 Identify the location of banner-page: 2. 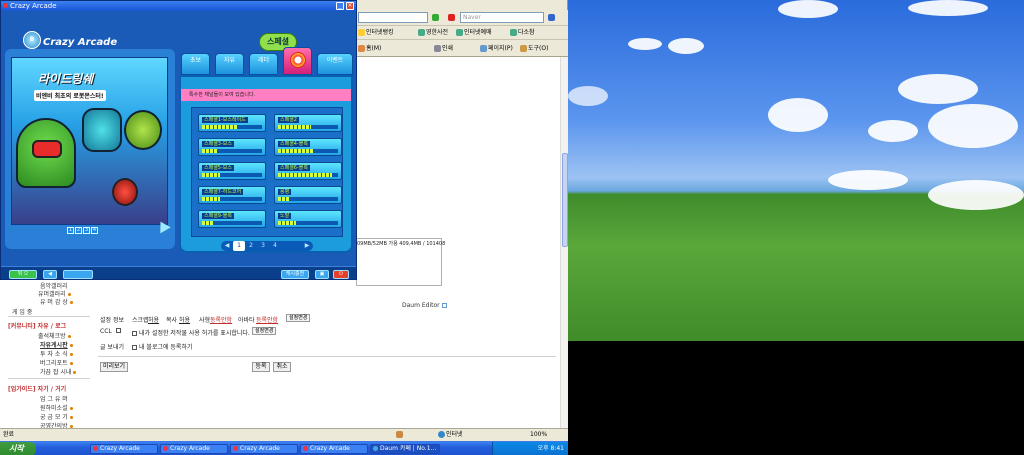
(78, 230).